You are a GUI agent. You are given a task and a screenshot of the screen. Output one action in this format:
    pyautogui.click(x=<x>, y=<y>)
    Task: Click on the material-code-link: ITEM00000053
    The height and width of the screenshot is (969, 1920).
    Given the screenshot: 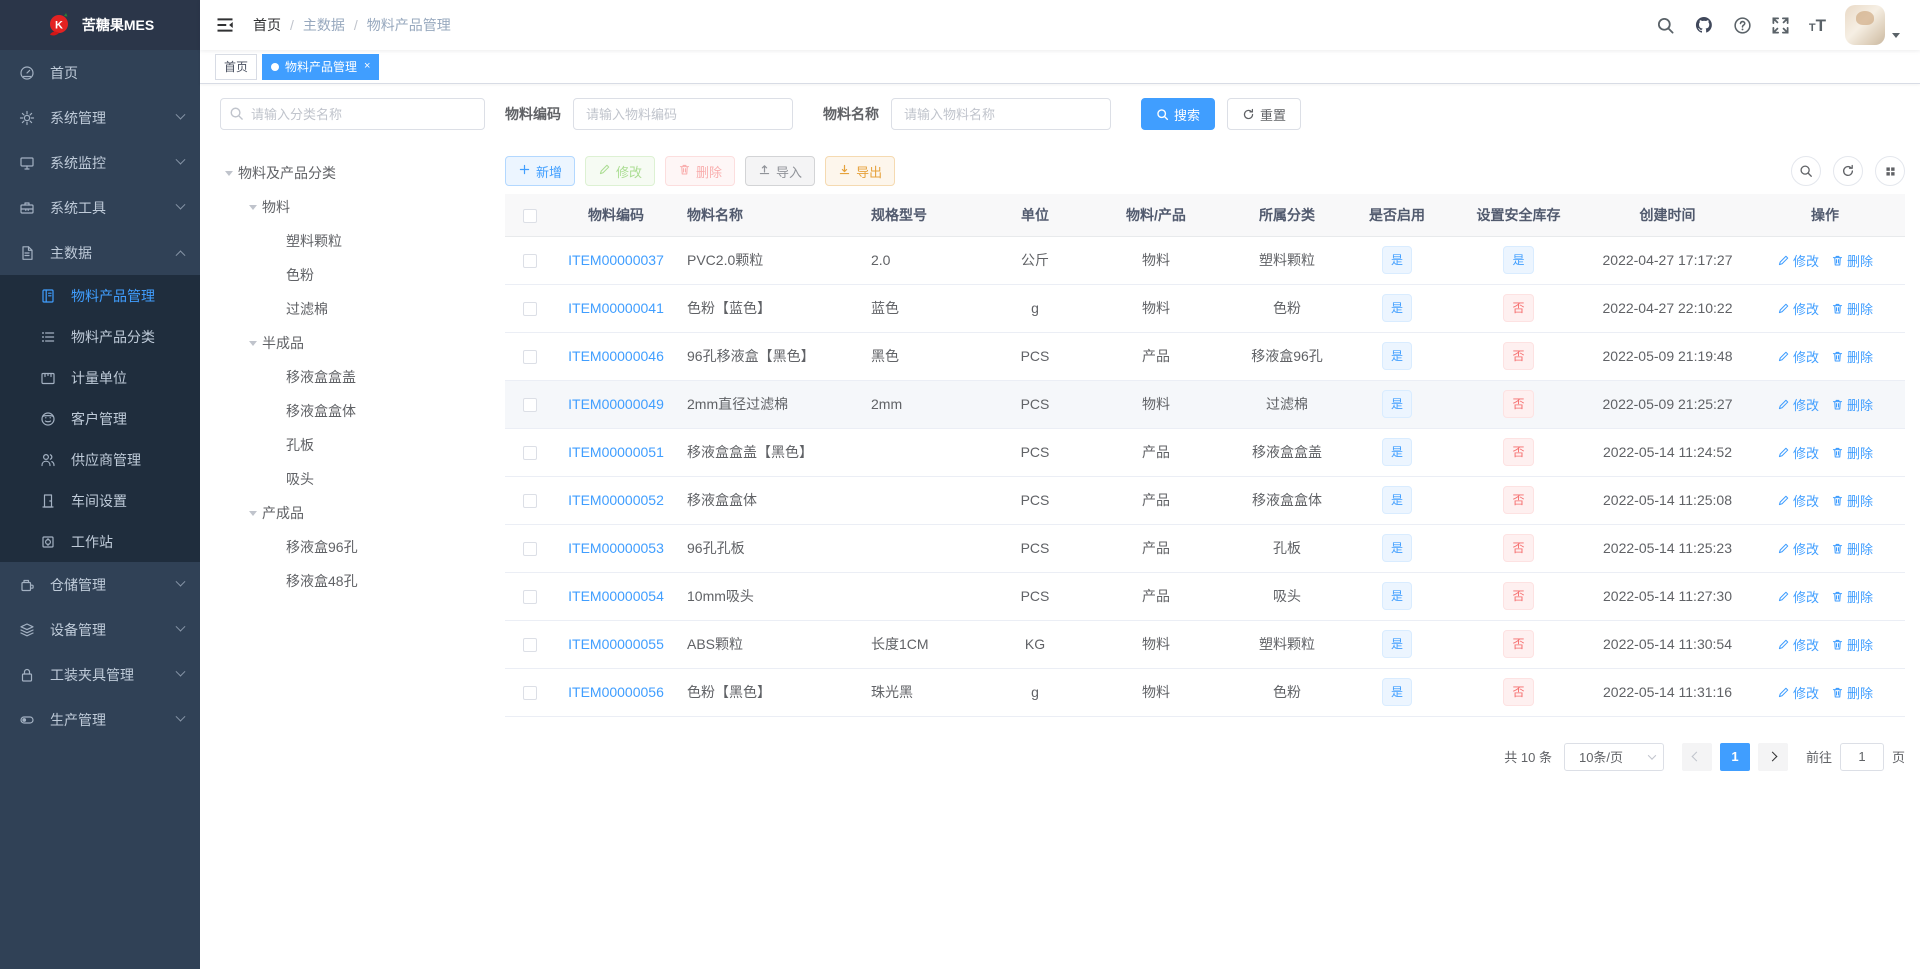 What is the action you would take?
    pyautogui.click(x=616, y=548)
    